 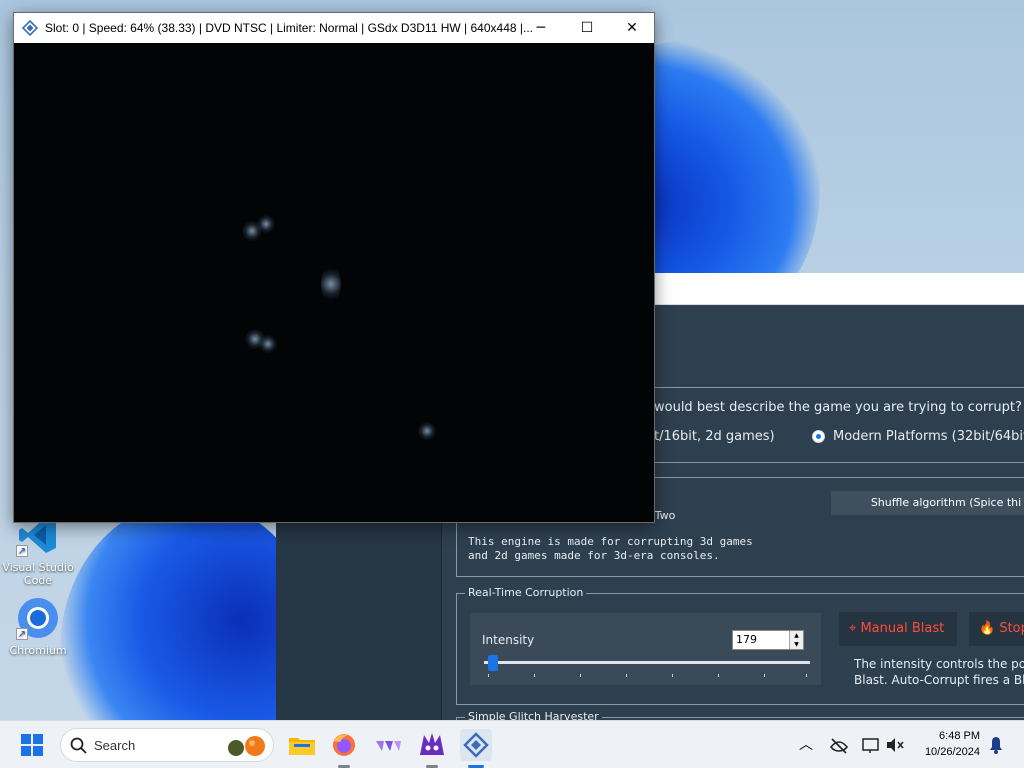 What do you see at coordinates (871, 745) in the screenshot?
I see `display-icon` at bounding box center [871, 745].